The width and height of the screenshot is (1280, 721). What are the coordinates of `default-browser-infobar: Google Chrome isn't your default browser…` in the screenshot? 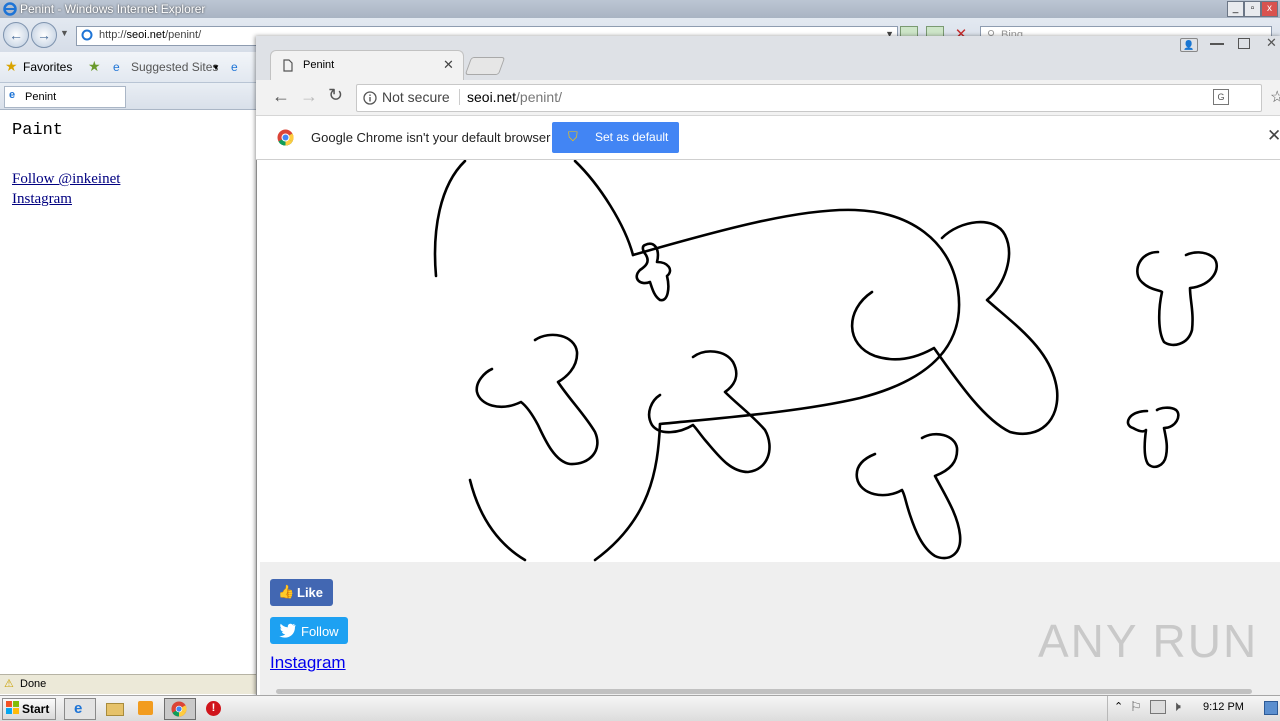 It's located at (768, 138).